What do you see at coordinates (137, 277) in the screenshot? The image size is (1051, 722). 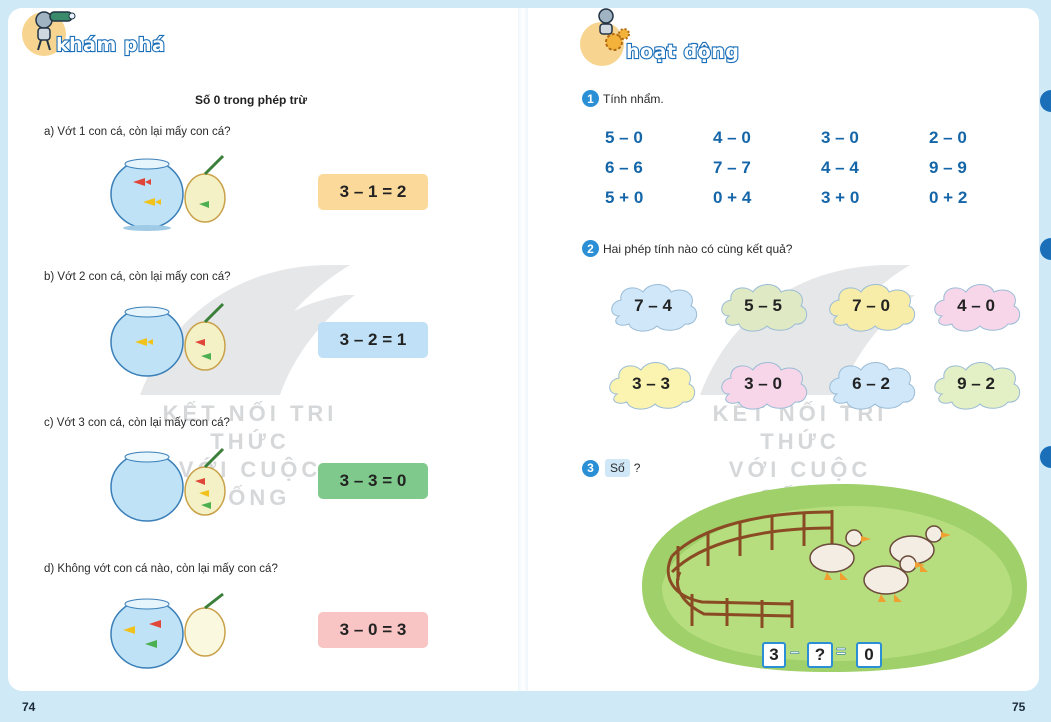 I see `question-b: b) Vớt 2 con cá, còn lại mấy con cá?` at bounding box center [137, 277].